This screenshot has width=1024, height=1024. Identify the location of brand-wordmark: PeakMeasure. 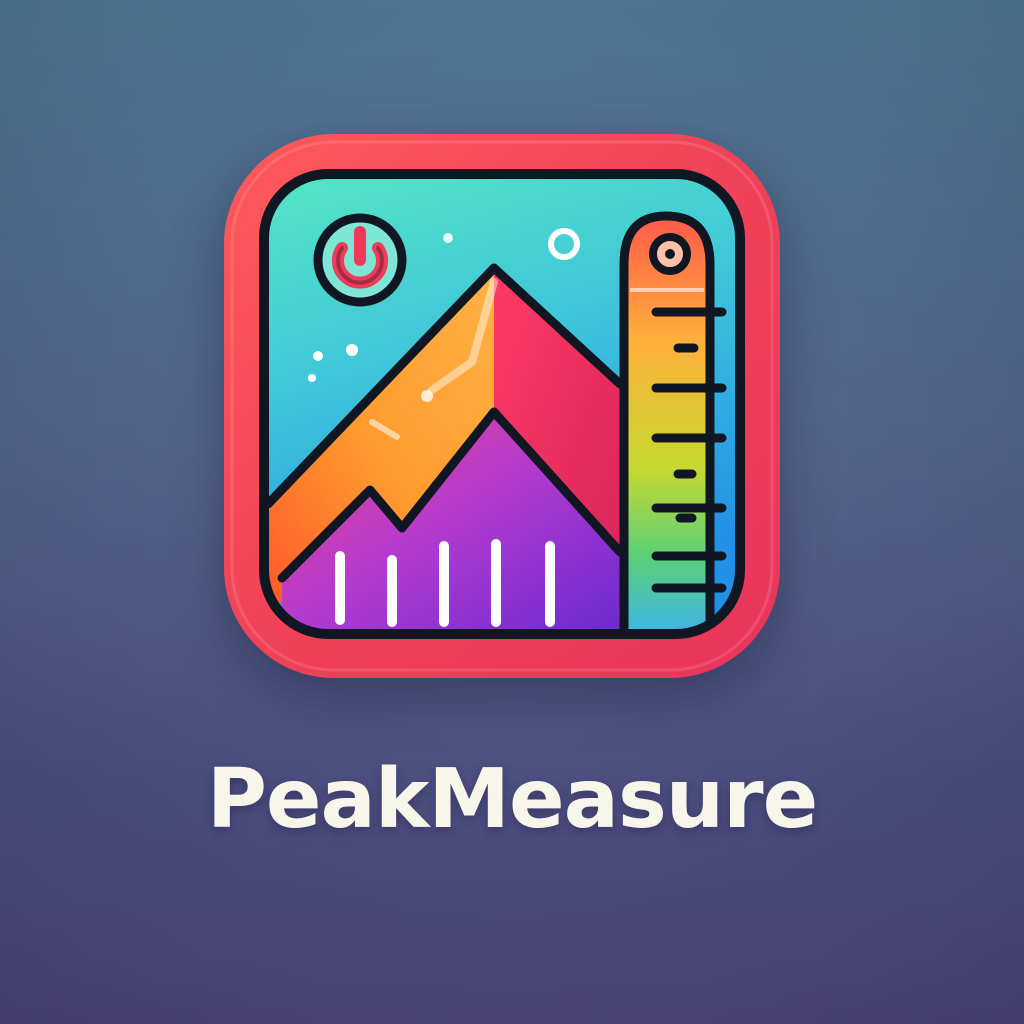
(512, 799).